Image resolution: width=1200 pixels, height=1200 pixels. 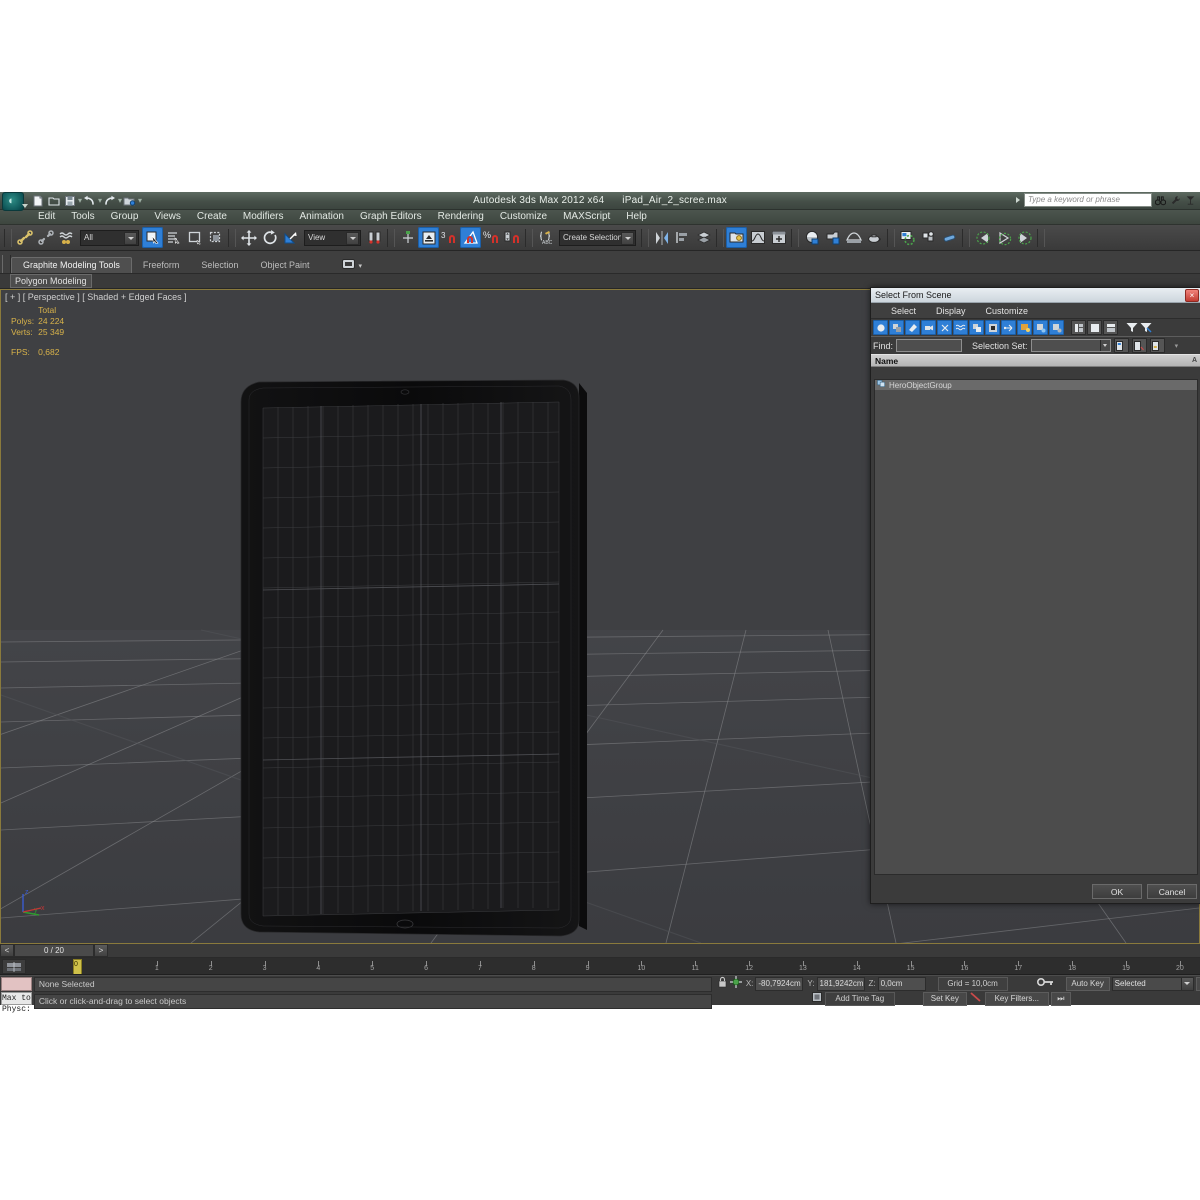 I want to click on dialog-column-header: Name A, so click(x=1035, y=360).